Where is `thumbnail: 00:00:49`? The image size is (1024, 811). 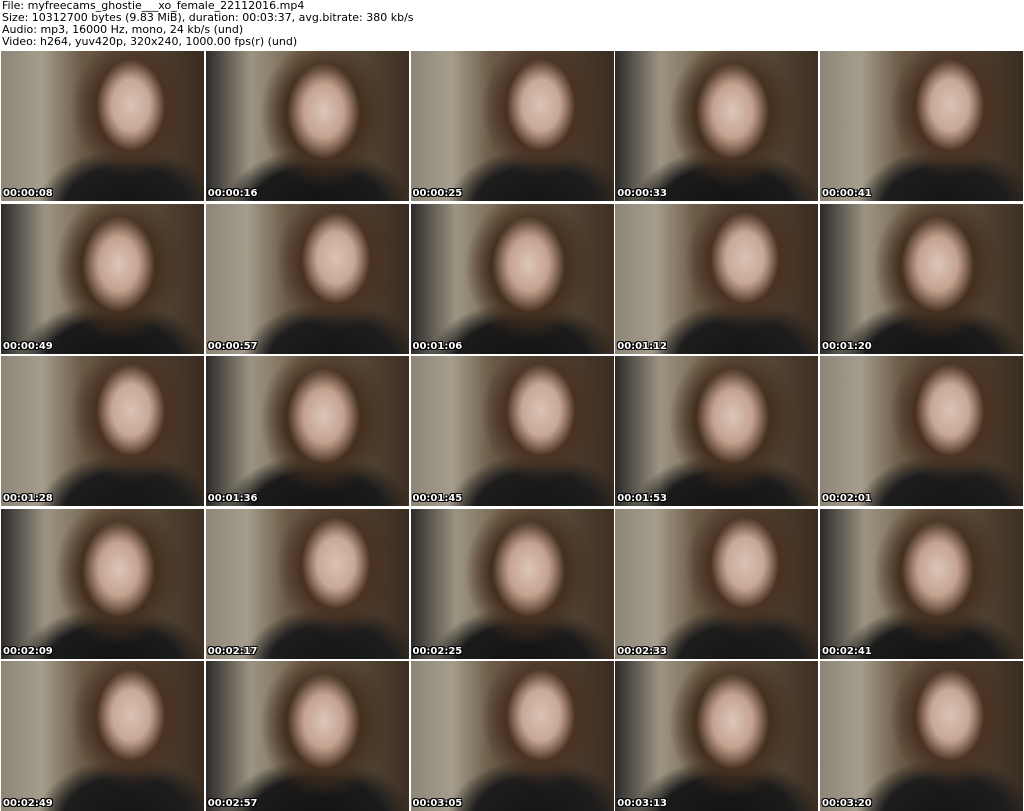 thumbnail: 00:00:49 is located at coordinates (102, 278).